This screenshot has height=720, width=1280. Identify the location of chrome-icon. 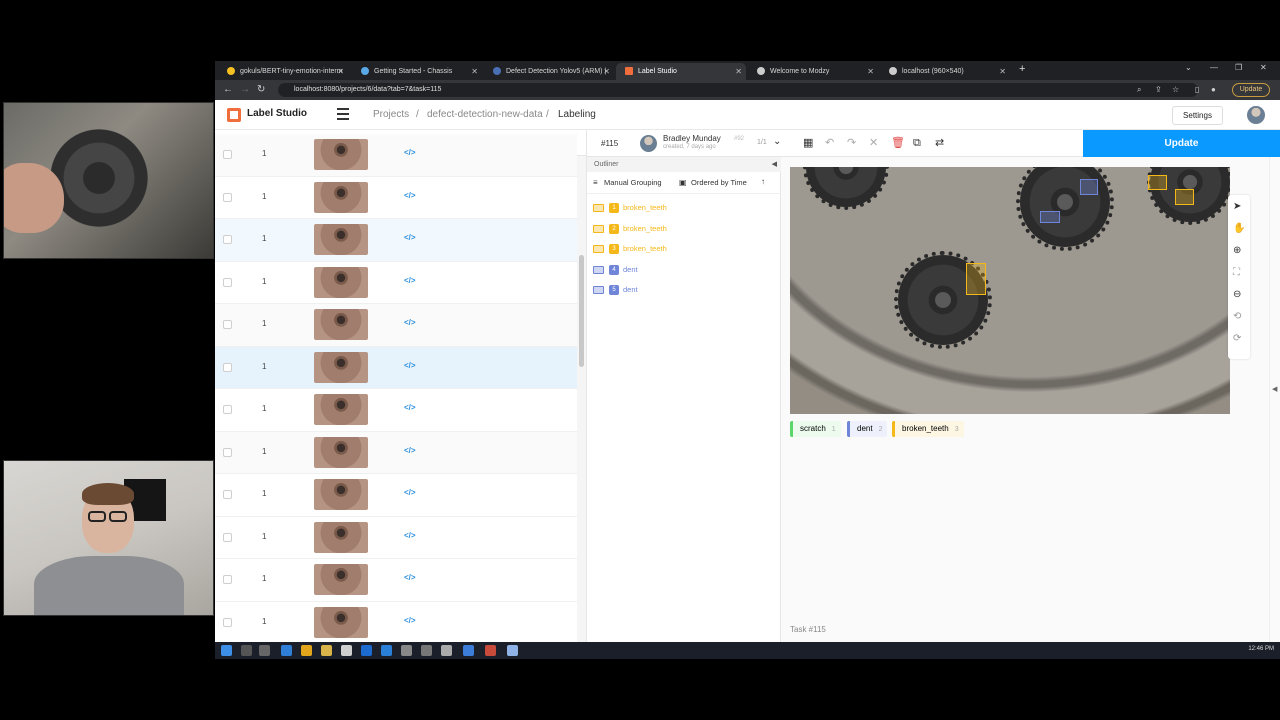
(306, 650).